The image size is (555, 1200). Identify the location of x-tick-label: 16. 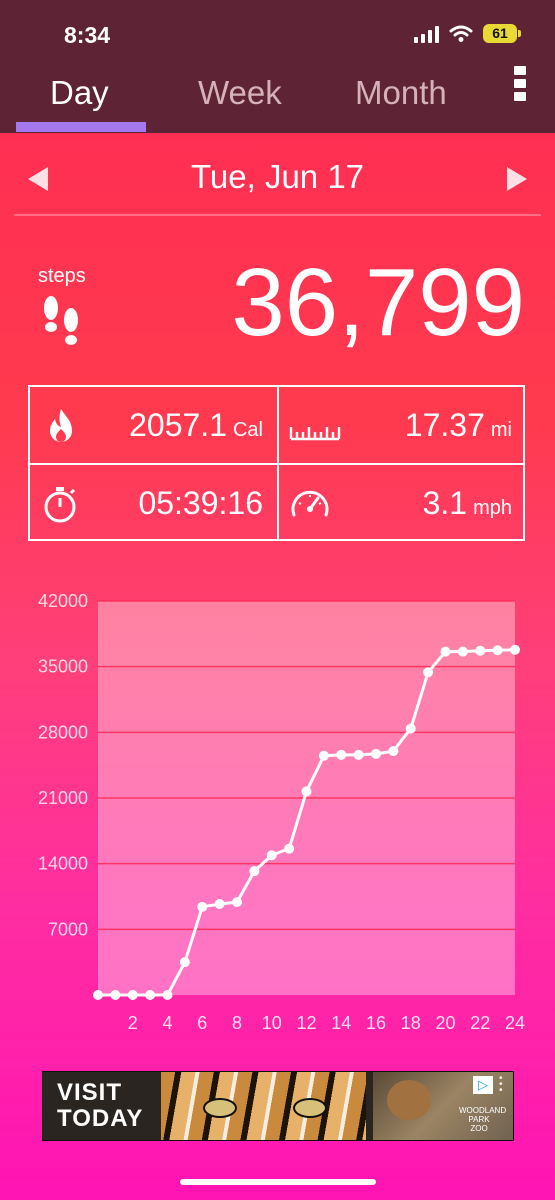
(376, 1023).